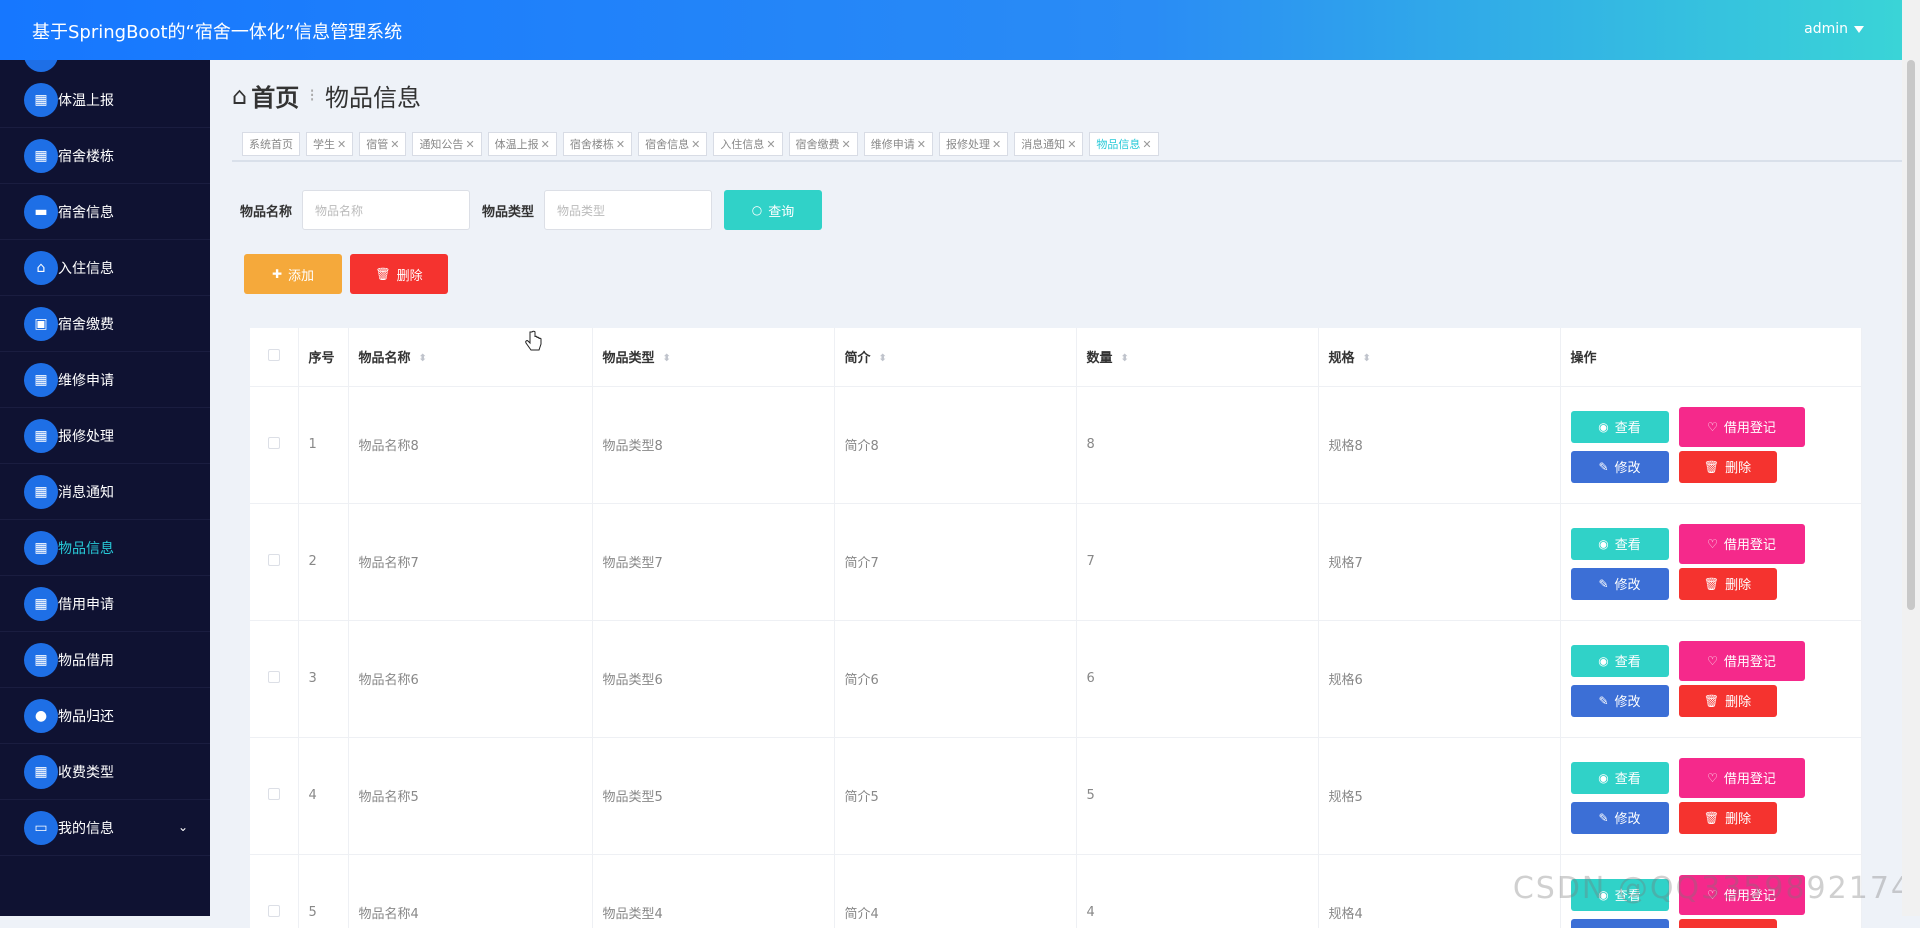 Image resolution: width=1920 pixels, height=928 pixels. I want to click on sidebar-item: ▦借用申请, so click(105, 604).